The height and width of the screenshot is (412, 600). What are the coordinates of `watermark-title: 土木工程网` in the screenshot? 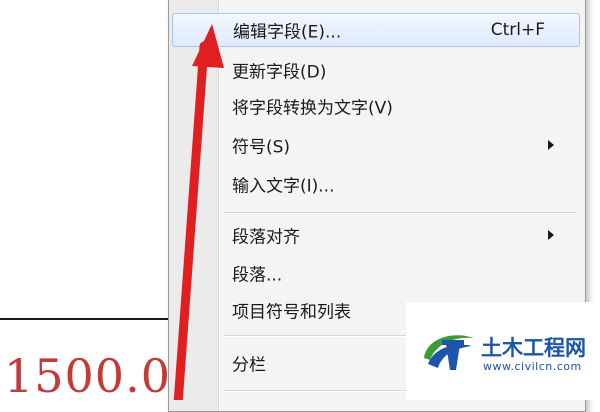 It's located at (533, 348).